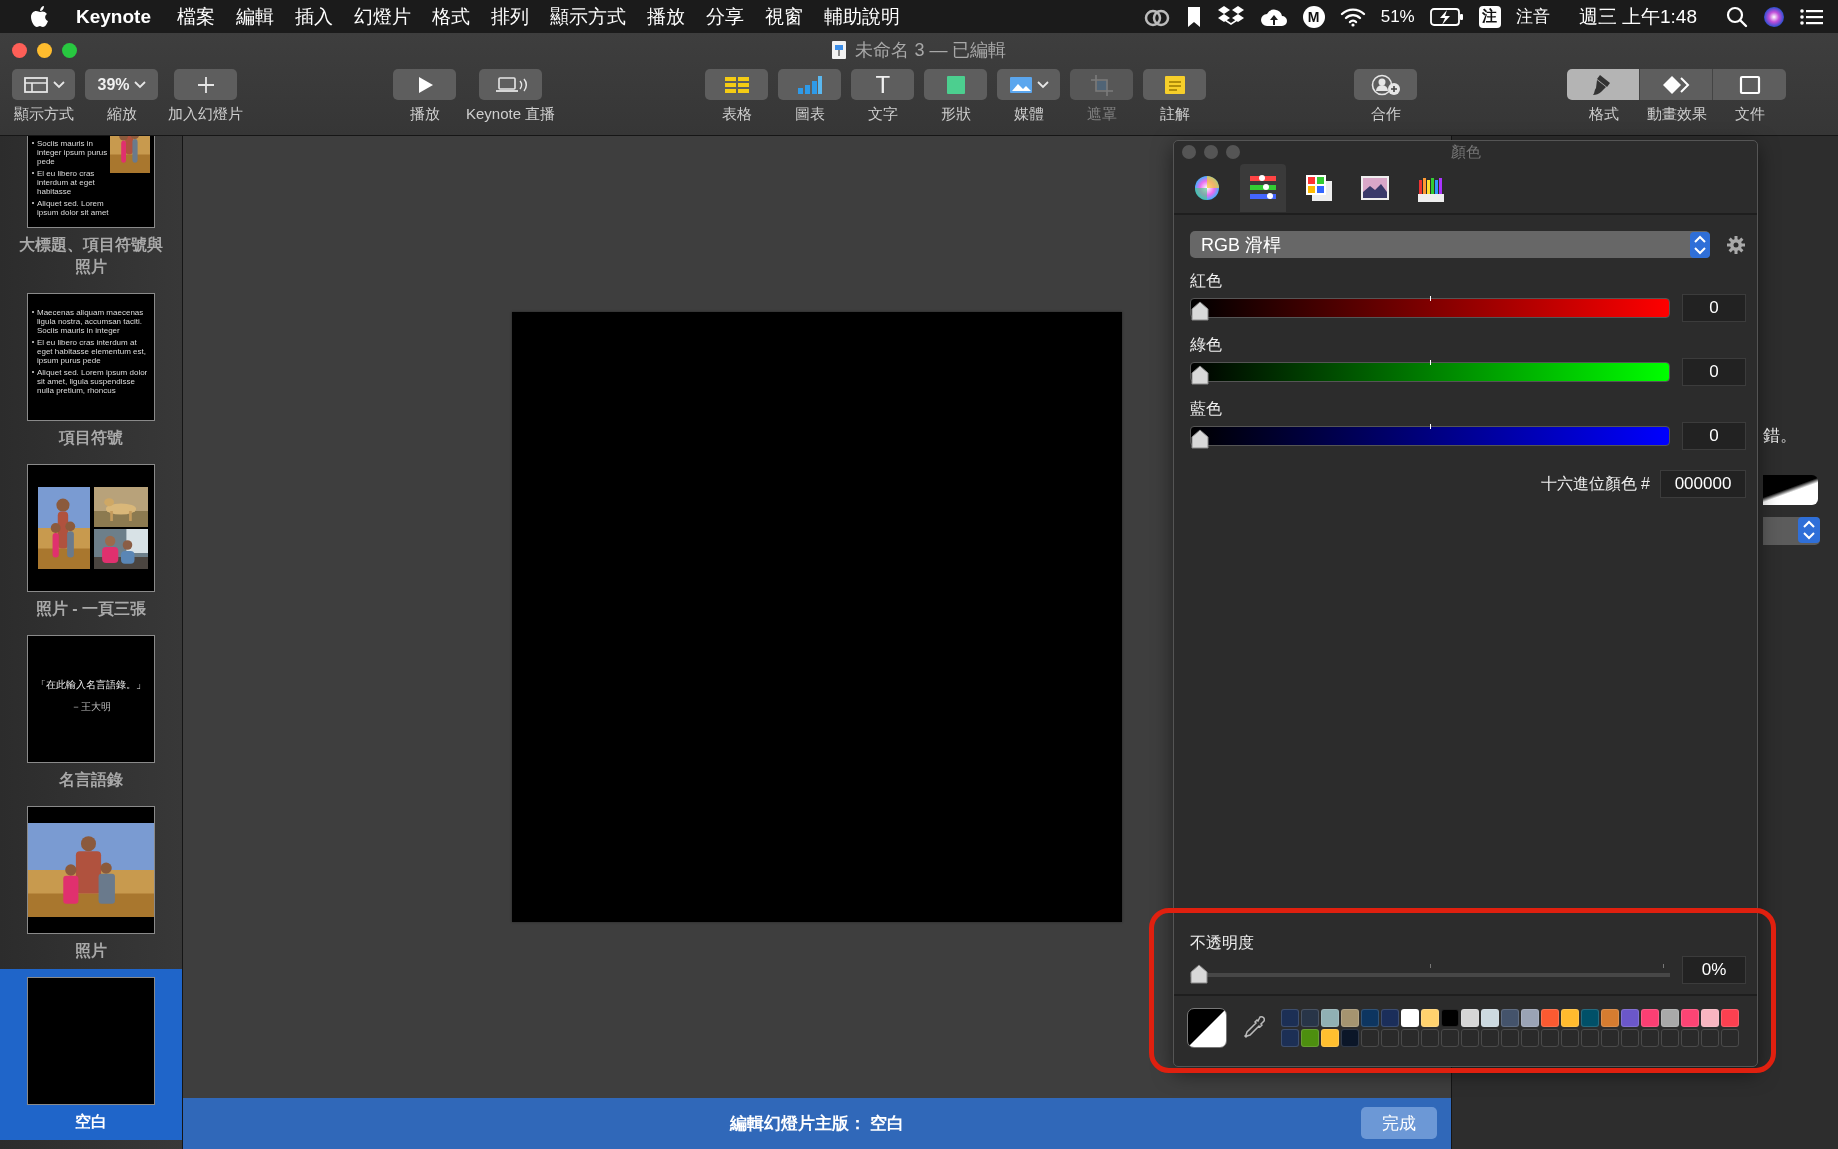 The width and height of the screenshot is (1838, 1149). Describe the element at coordinates (1714, 970) in the screenshot. I see `value-field: 0%` at that location.